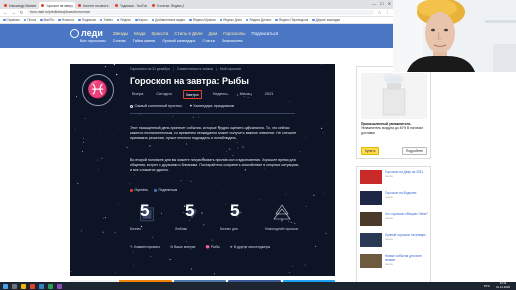 The height and width of the screenshot is (290, 516). Describe the element at coordinates (156, 106) in the screenshot. I see `tab-sunny-forecast: Самый солнечный прогноз` at that location.